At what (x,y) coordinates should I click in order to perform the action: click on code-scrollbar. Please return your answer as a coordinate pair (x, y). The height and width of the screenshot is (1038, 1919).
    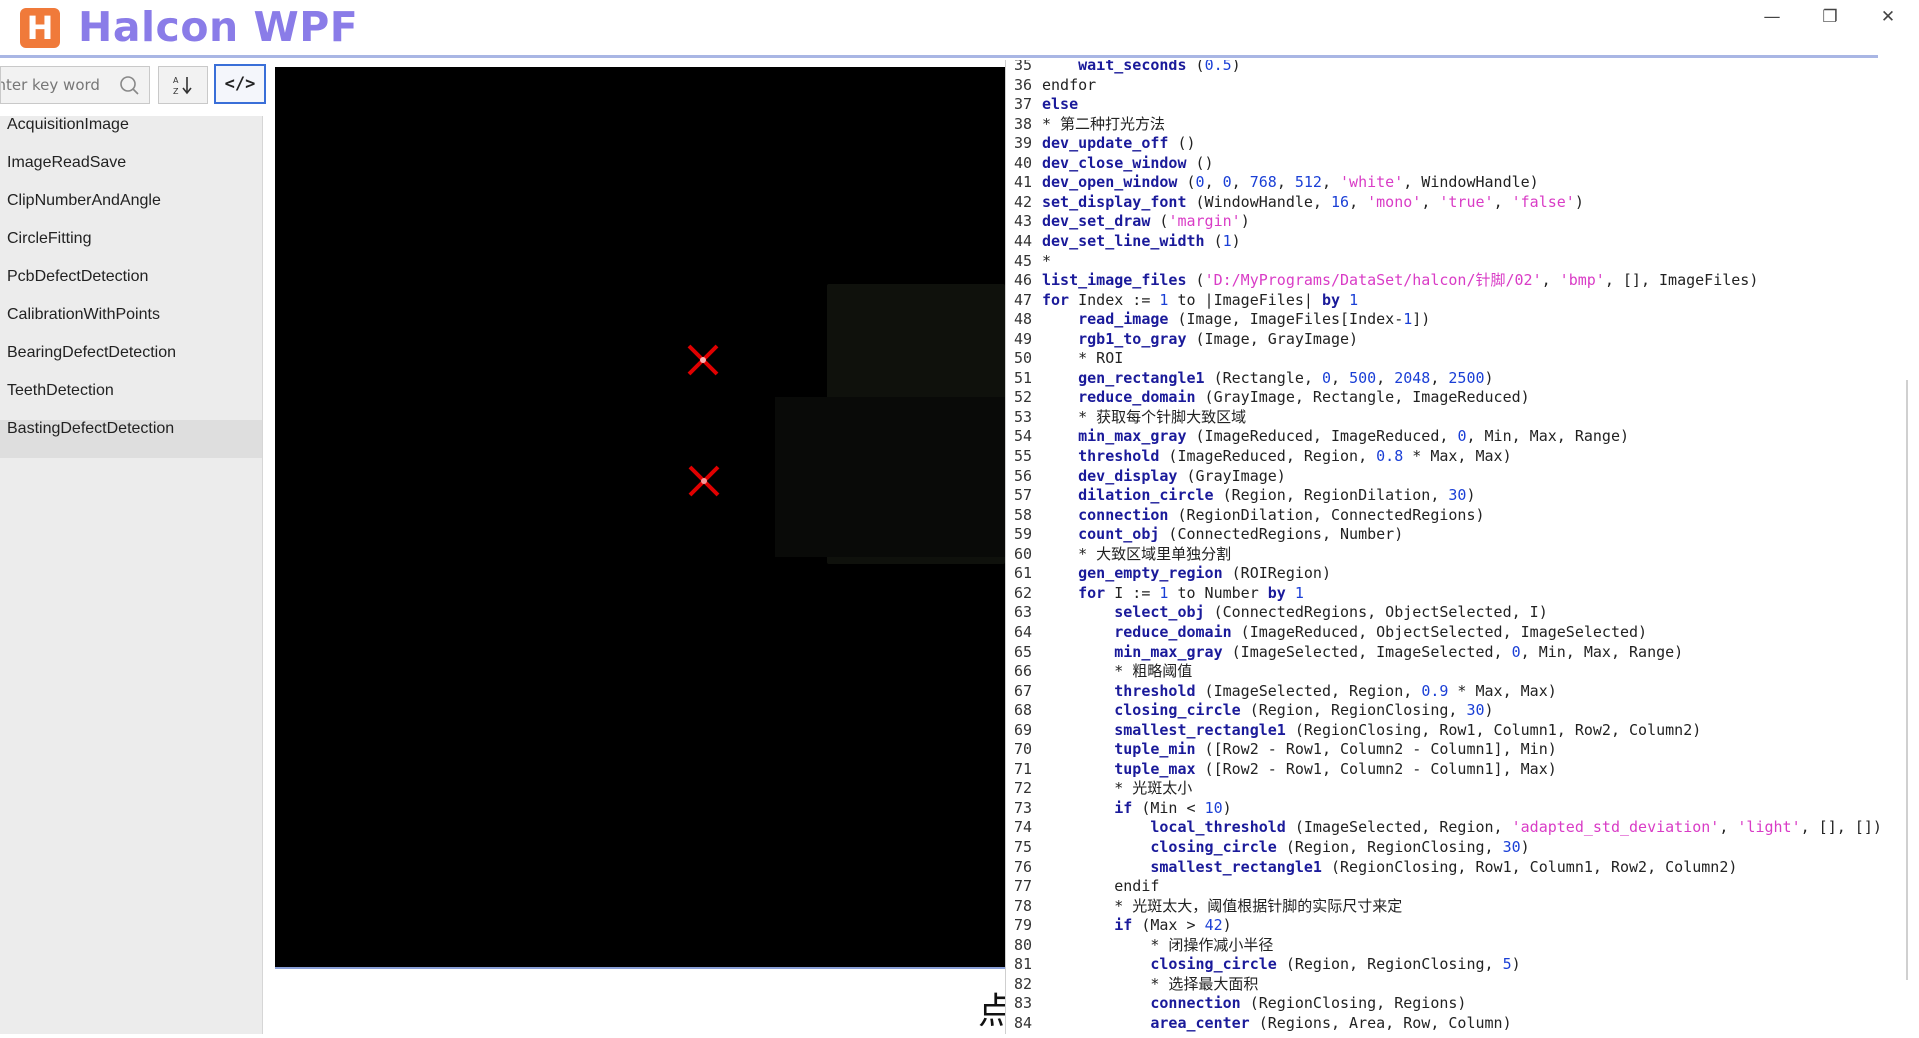
    Looking at the image, I should click on (1907, 680).